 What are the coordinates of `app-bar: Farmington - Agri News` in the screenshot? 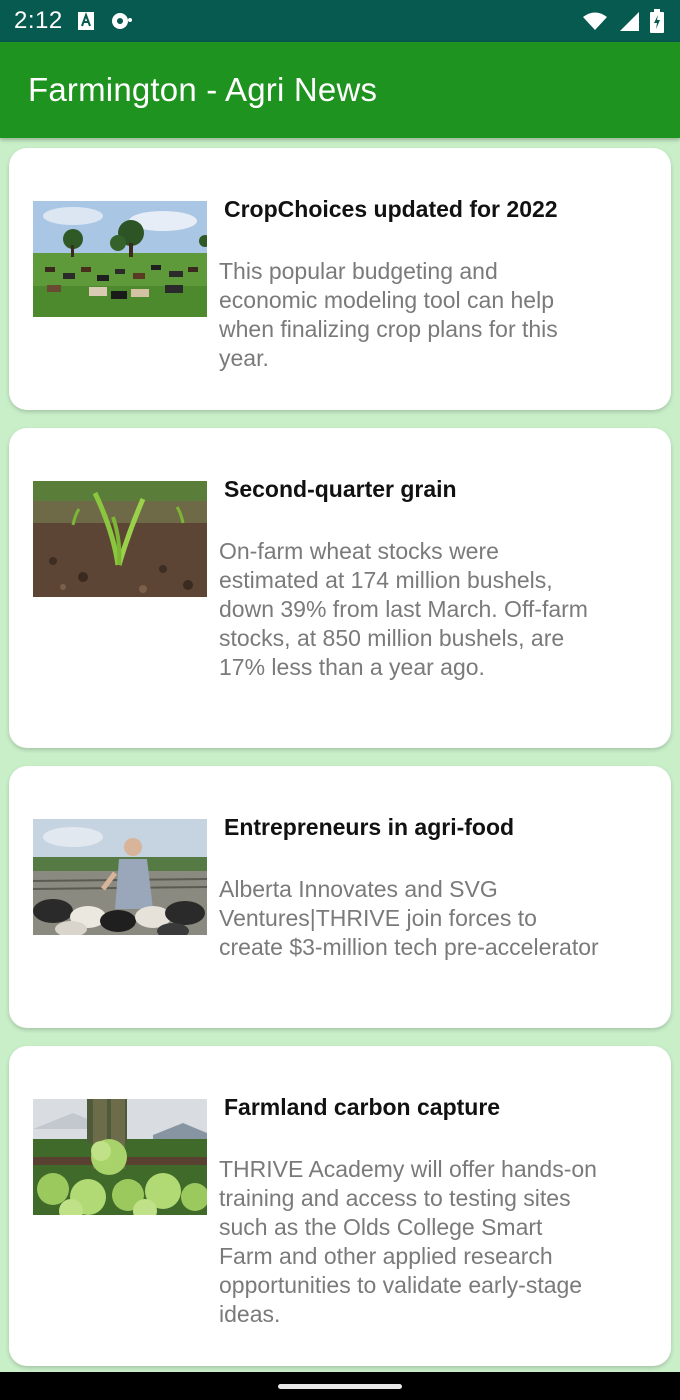 It's located at (340, 90).